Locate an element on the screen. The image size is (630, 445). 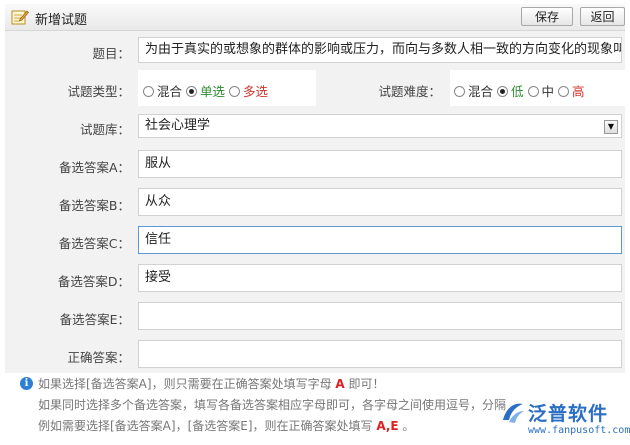
answer-input-a: 服从 is located at coordinates (380, 164).